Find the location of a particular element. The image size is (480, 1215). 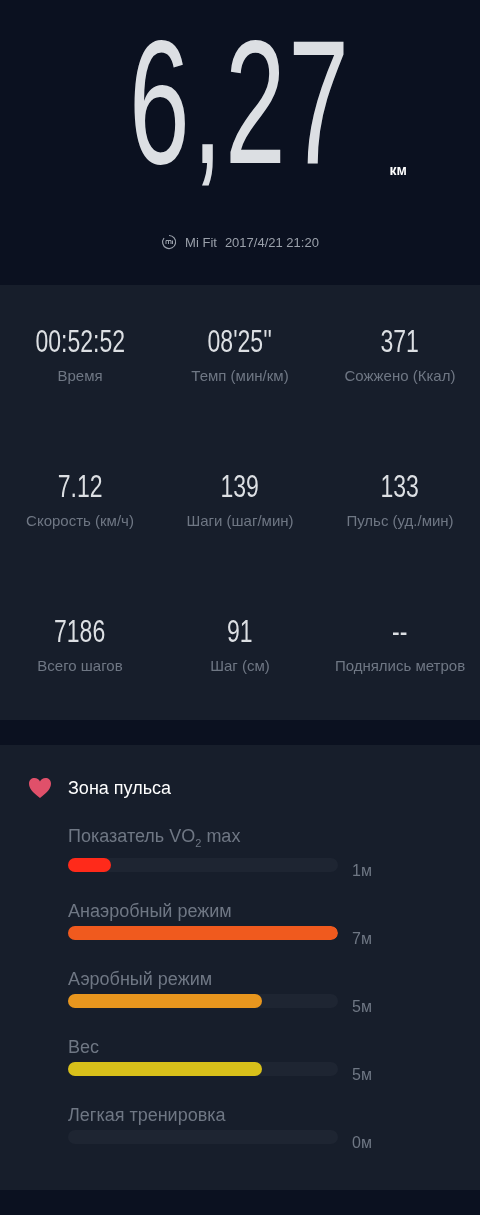

stat-value: 7186 is located at coordinates (80, 631).